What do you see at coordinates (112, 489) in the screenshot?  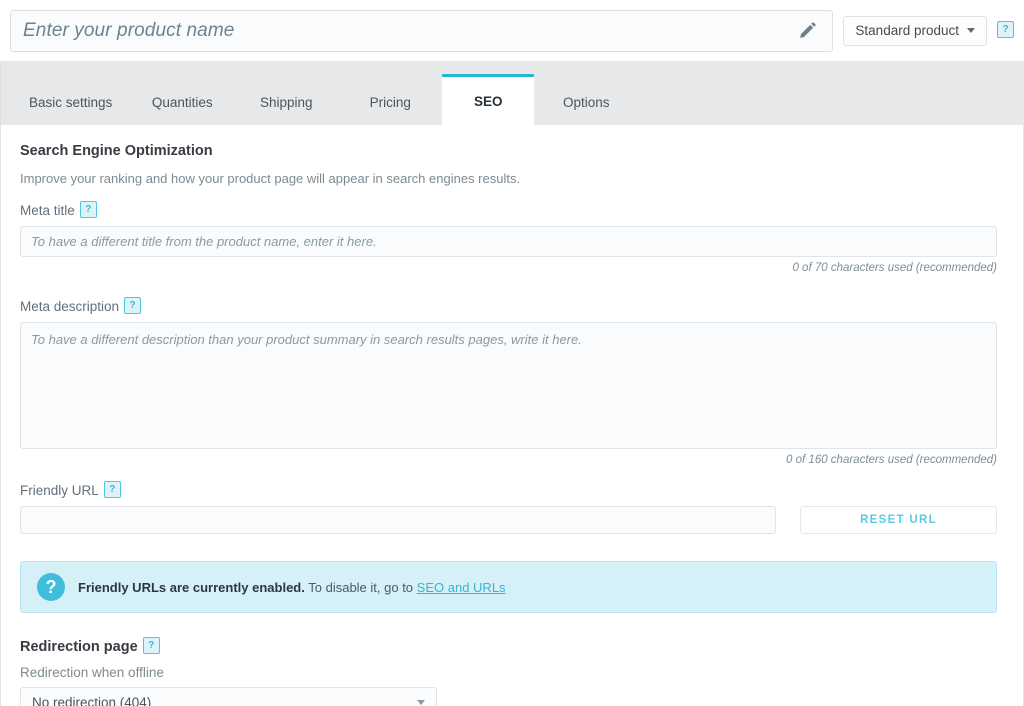 I see `friendly-url-help-icon: ?` at bounding box center [112, 489].